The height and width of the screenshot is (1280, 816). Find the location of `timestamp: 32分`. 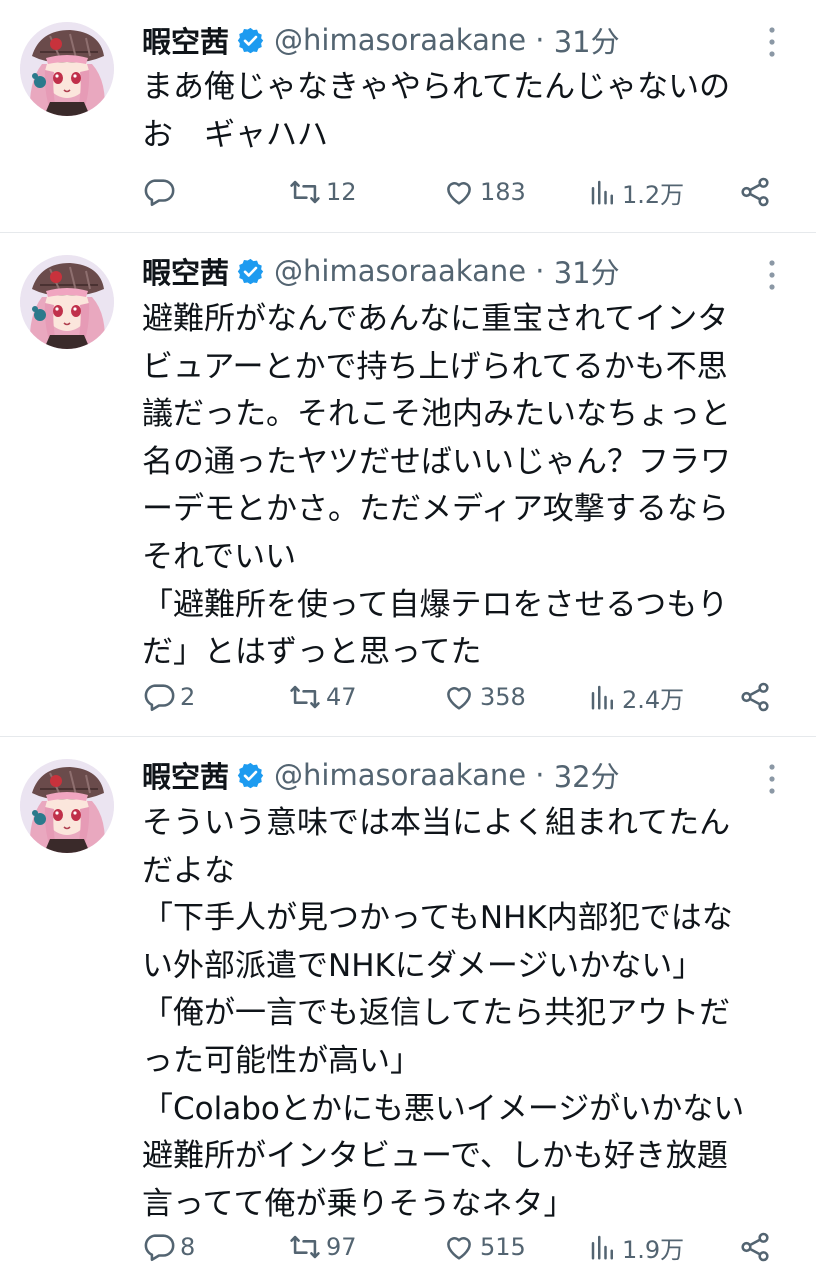

timestamp: 32分 is located at coordinates (587, 775).